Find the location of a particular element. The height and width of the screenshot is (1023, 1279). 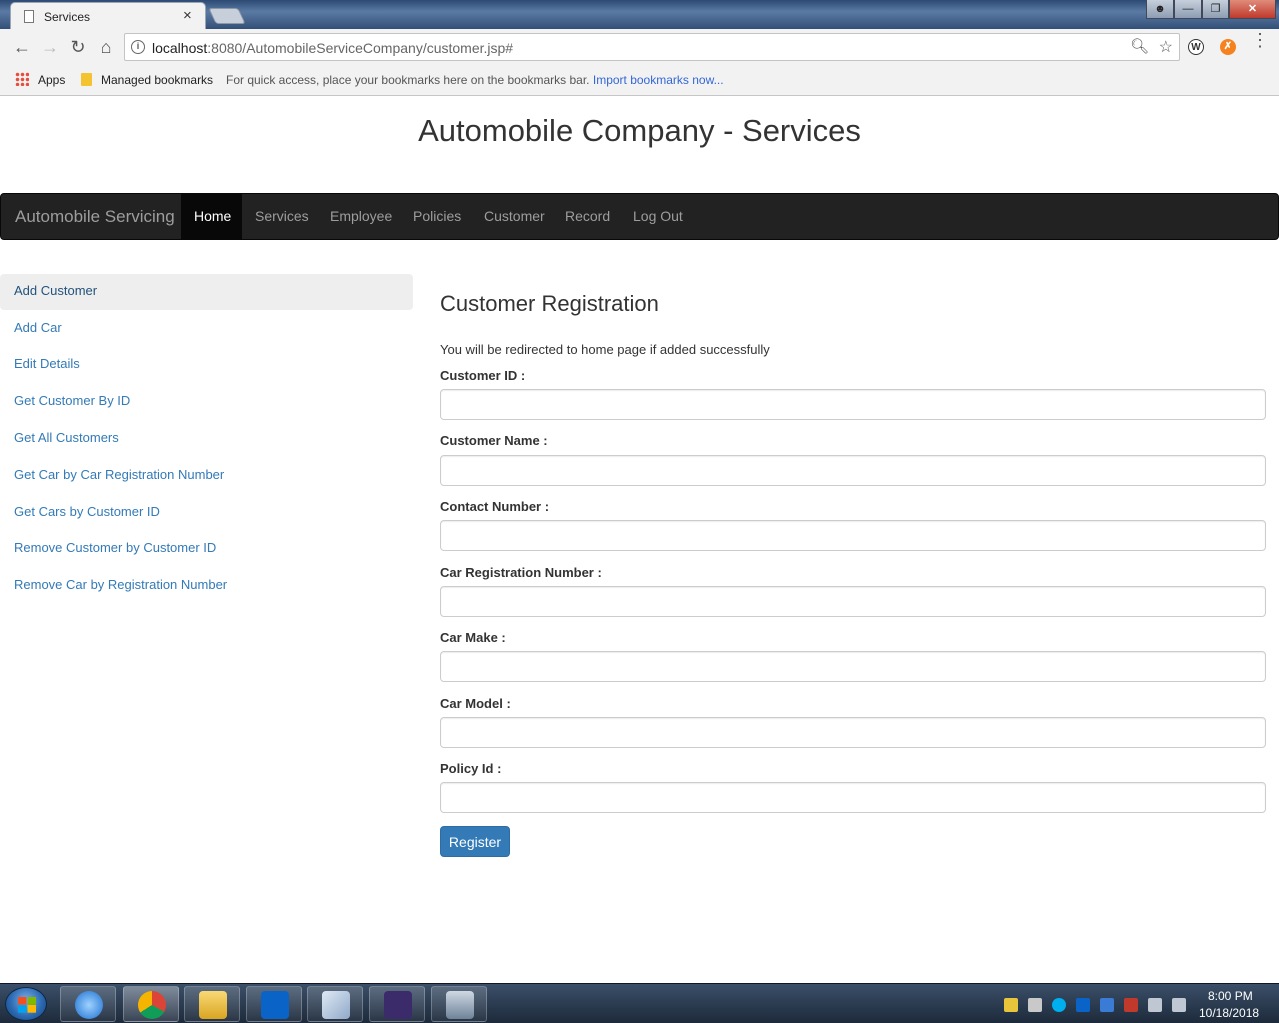

nav-services: Services is located at coordinates (282, 216).